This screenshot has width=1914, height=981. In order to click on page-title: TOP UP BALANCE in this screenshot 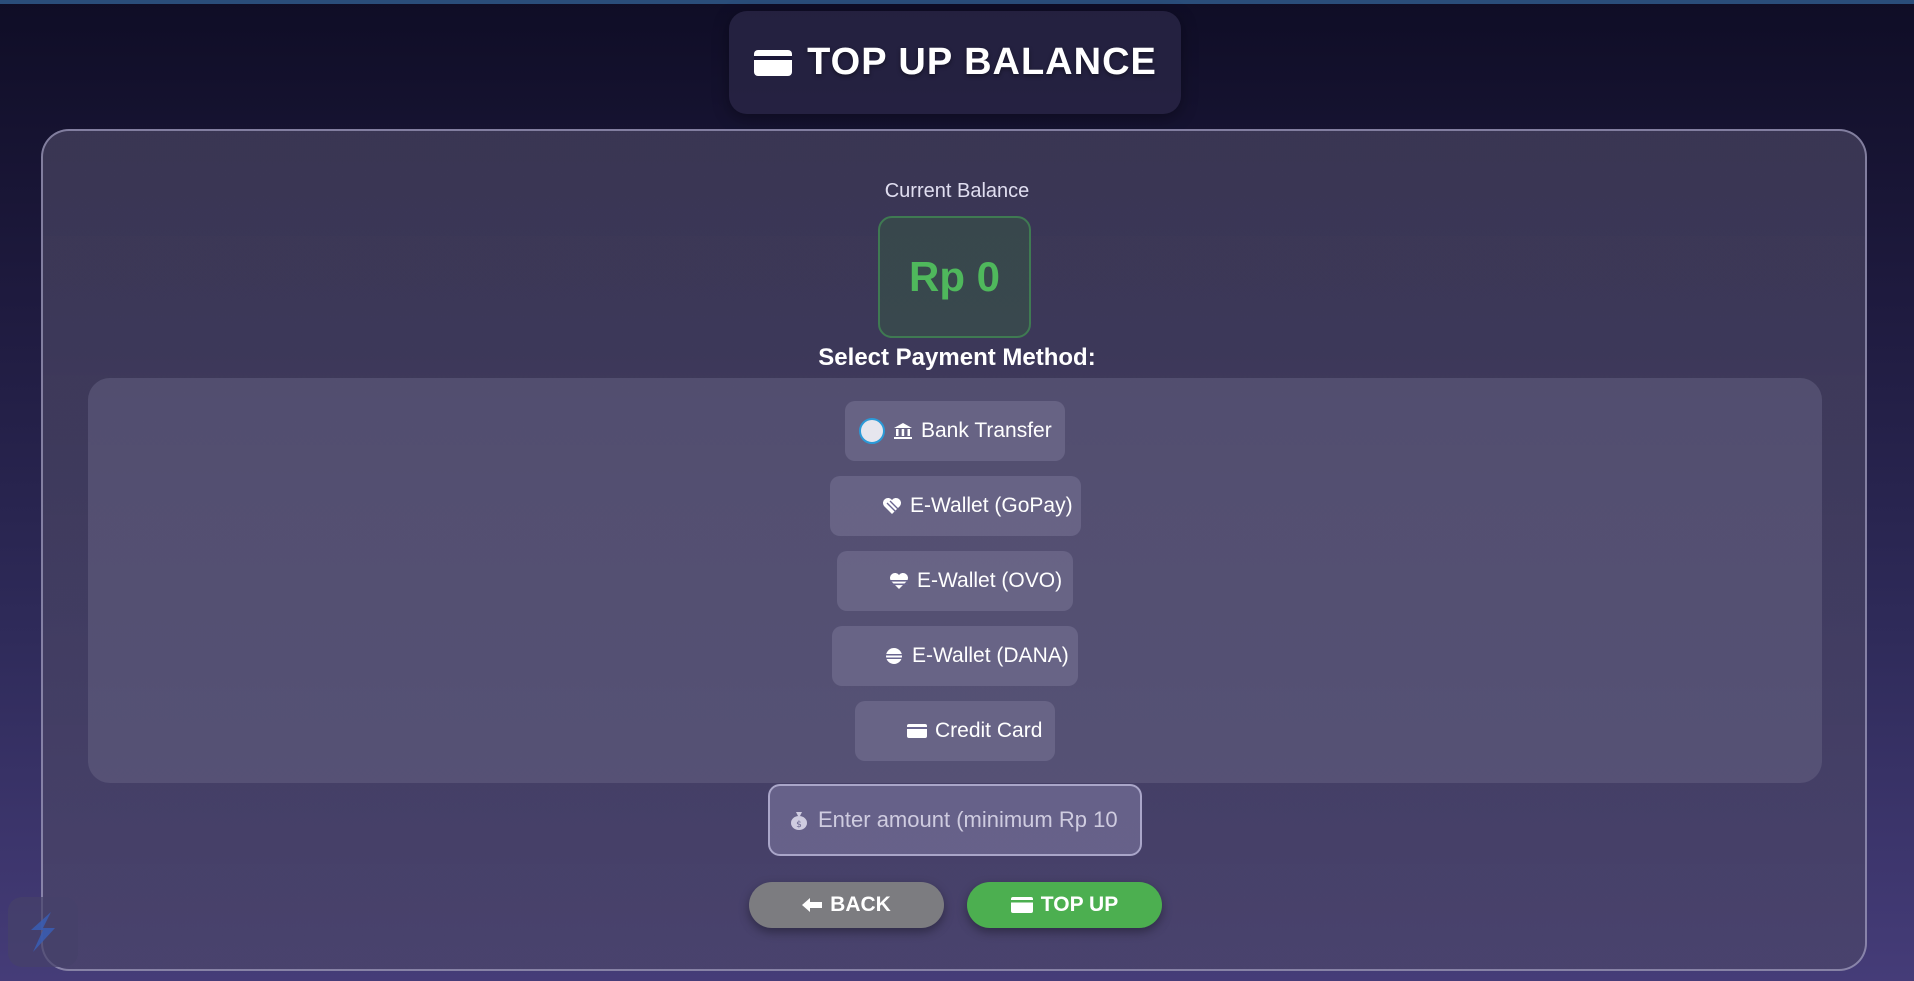, I will do `click(982, 62)`.